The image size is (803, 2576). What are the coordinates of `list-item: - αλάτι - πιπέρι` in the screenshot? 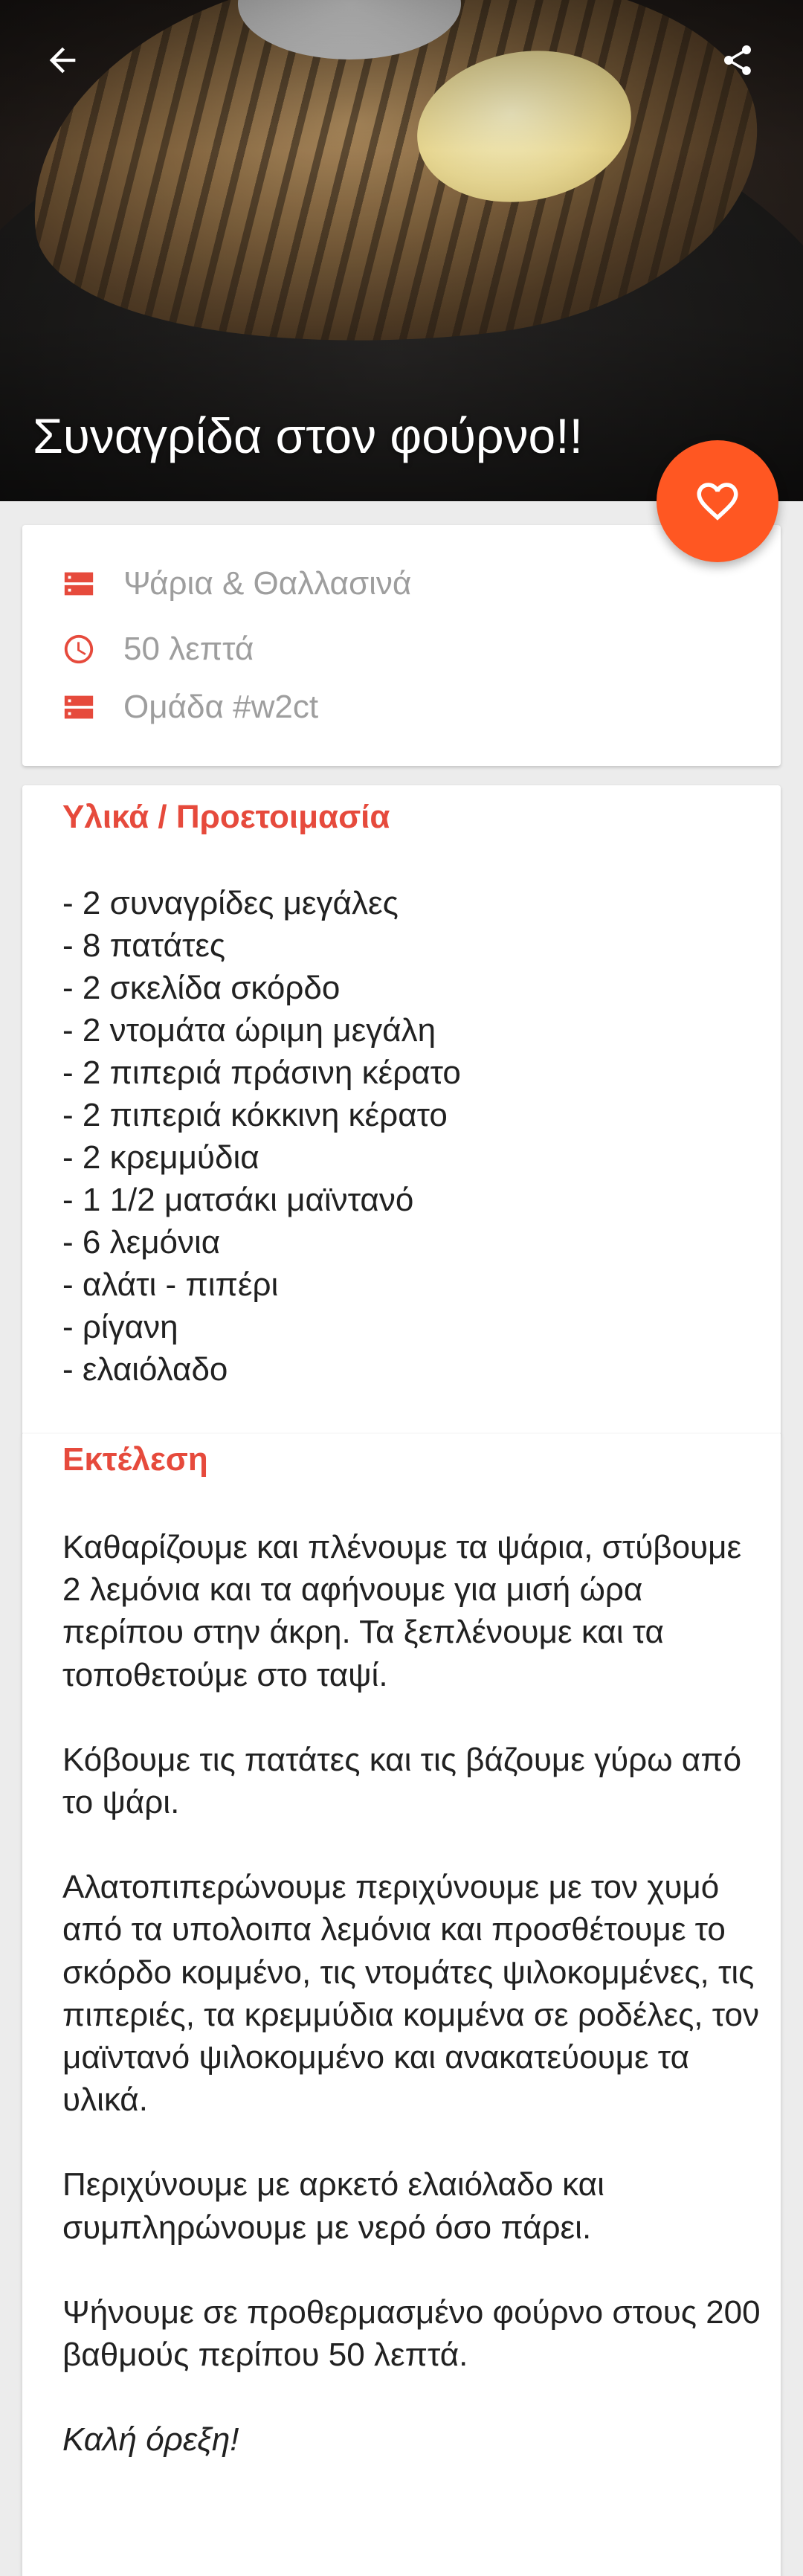 It's located at (170, 1284).